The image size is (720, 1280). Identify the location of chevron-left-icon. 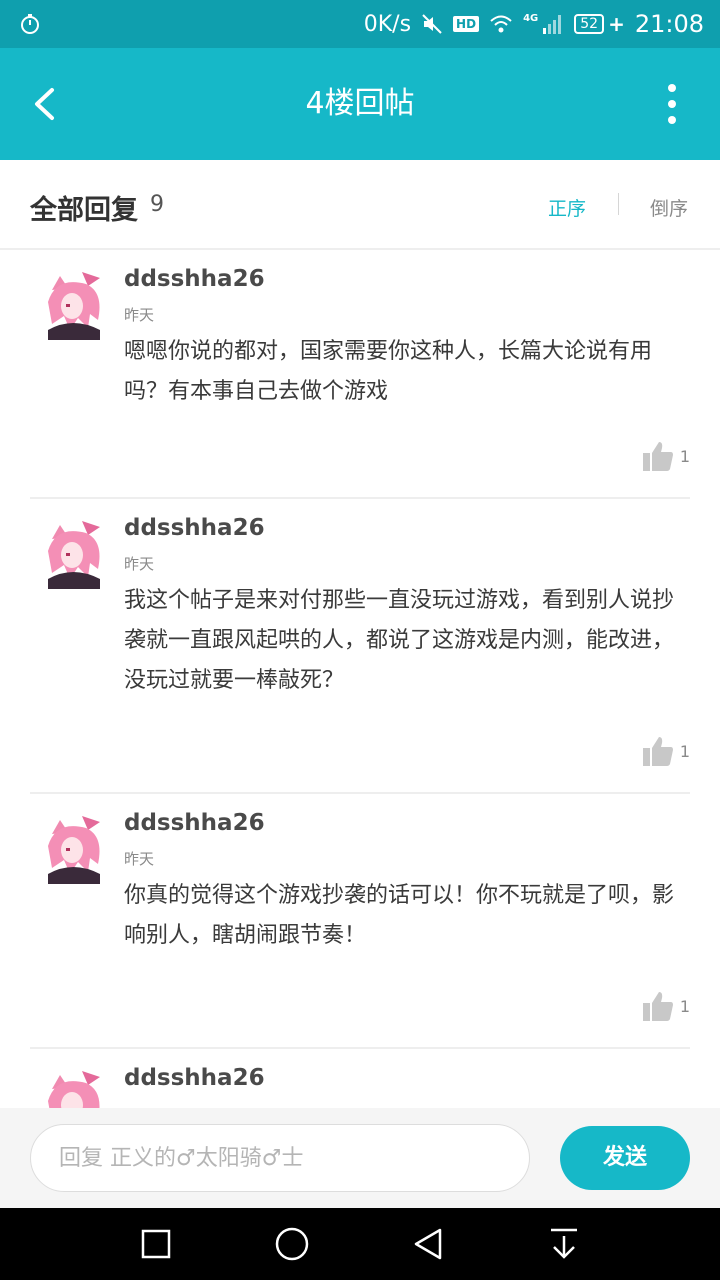
(44, 104).